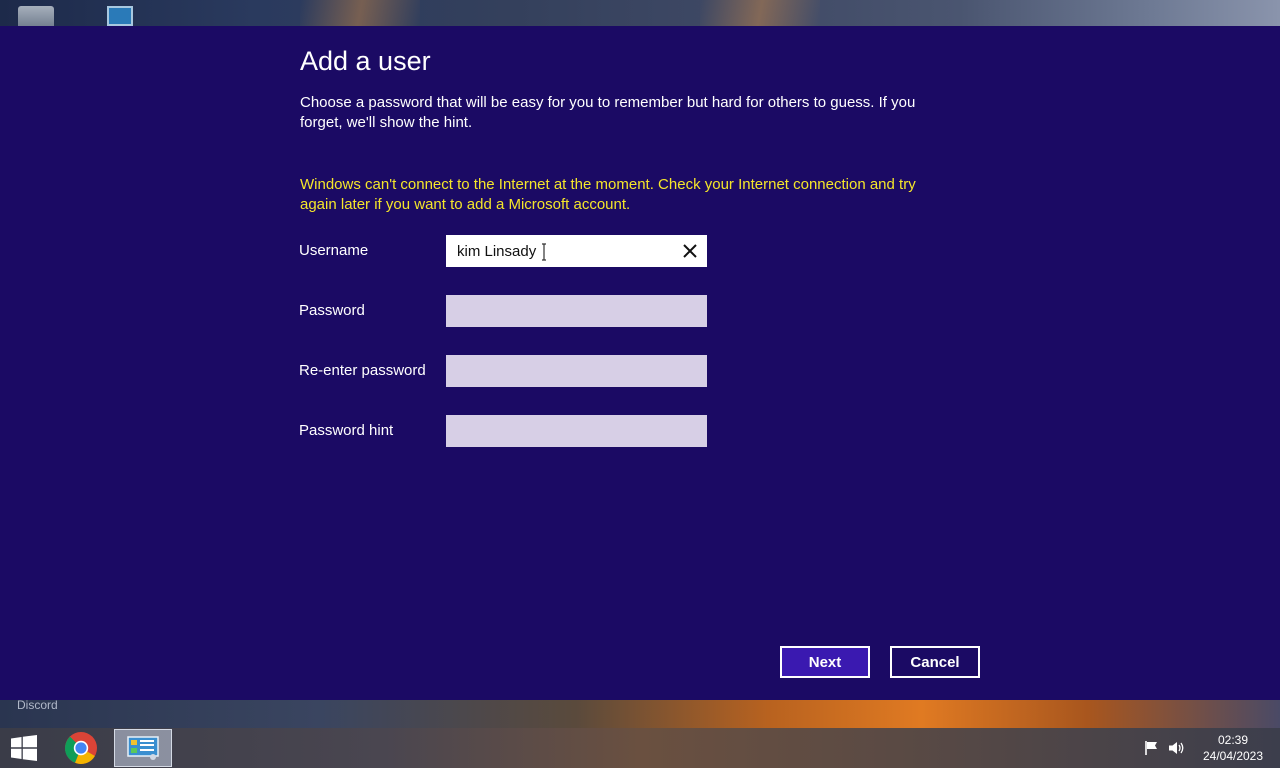  What do you see at coordinates (576, 251) in the screenshot?
I see `username-field` at bounding box center [576, 251].